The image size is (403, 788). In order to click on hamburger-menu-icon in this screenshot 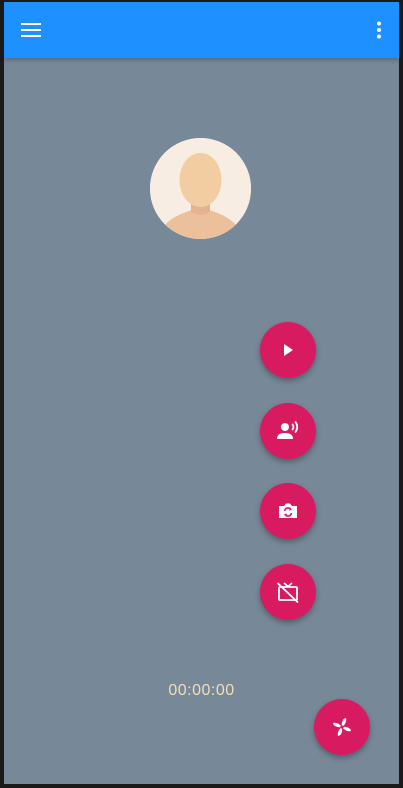, I will do `click(31, 30)`.